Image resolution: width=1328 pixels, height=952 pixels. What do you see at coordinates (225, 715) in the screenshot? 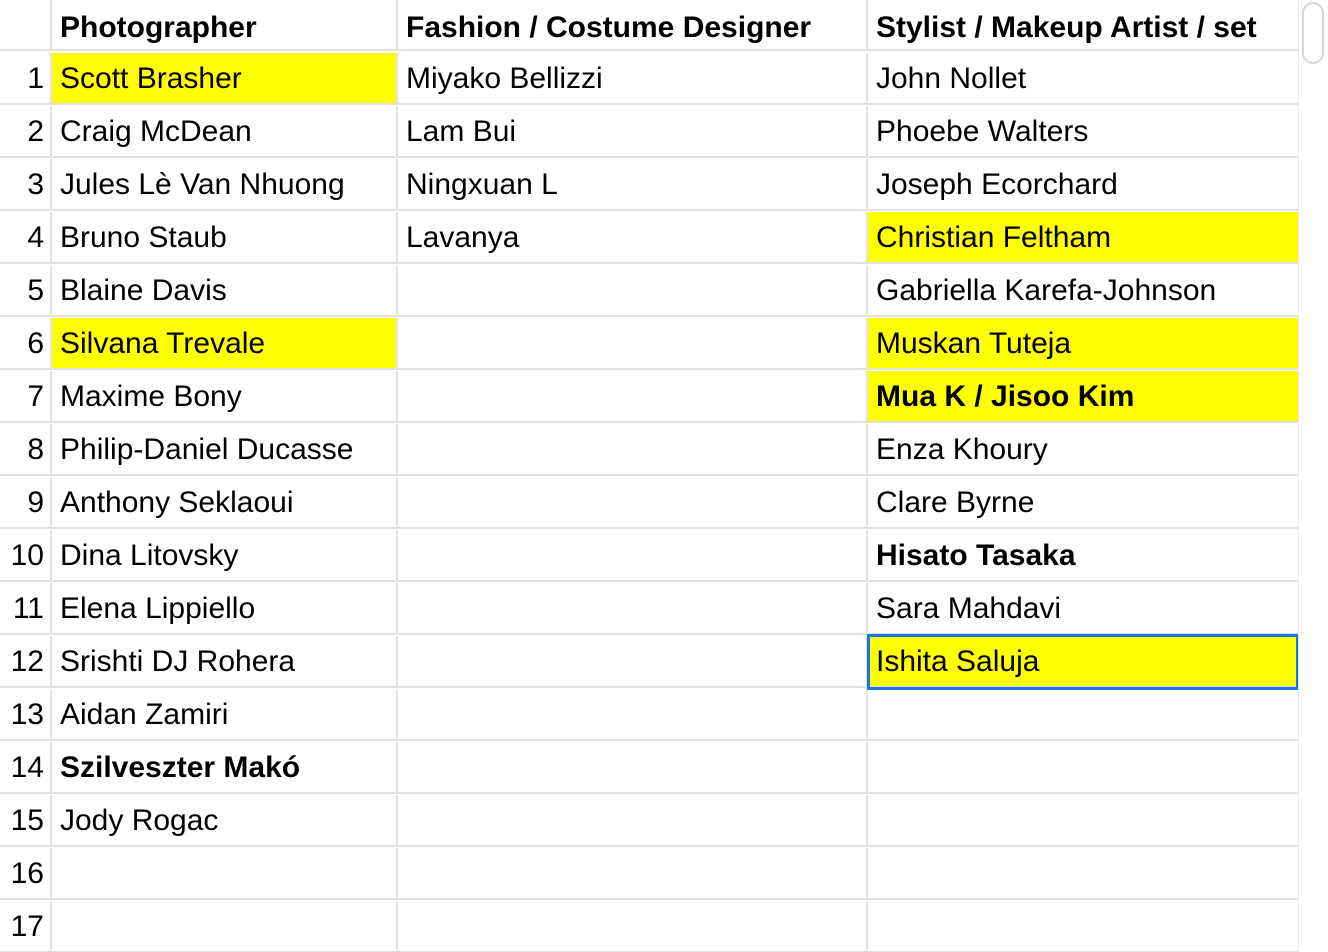
I see `photographer-cell: Aidan Zamiri` at bounding box center [225, 715].